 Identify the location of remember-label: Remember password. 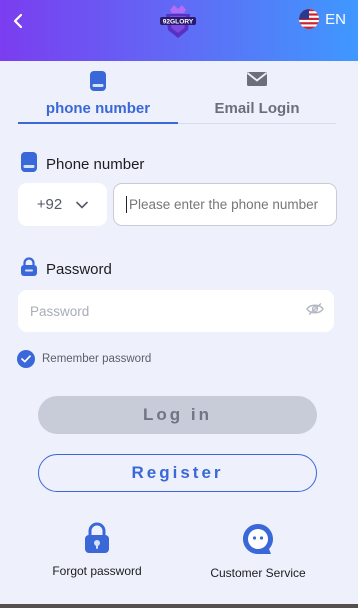
(97, 359).